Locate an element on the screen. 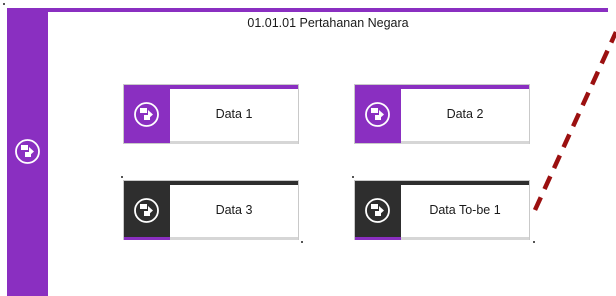  dashed-connector is located at coordinates (574, 121).